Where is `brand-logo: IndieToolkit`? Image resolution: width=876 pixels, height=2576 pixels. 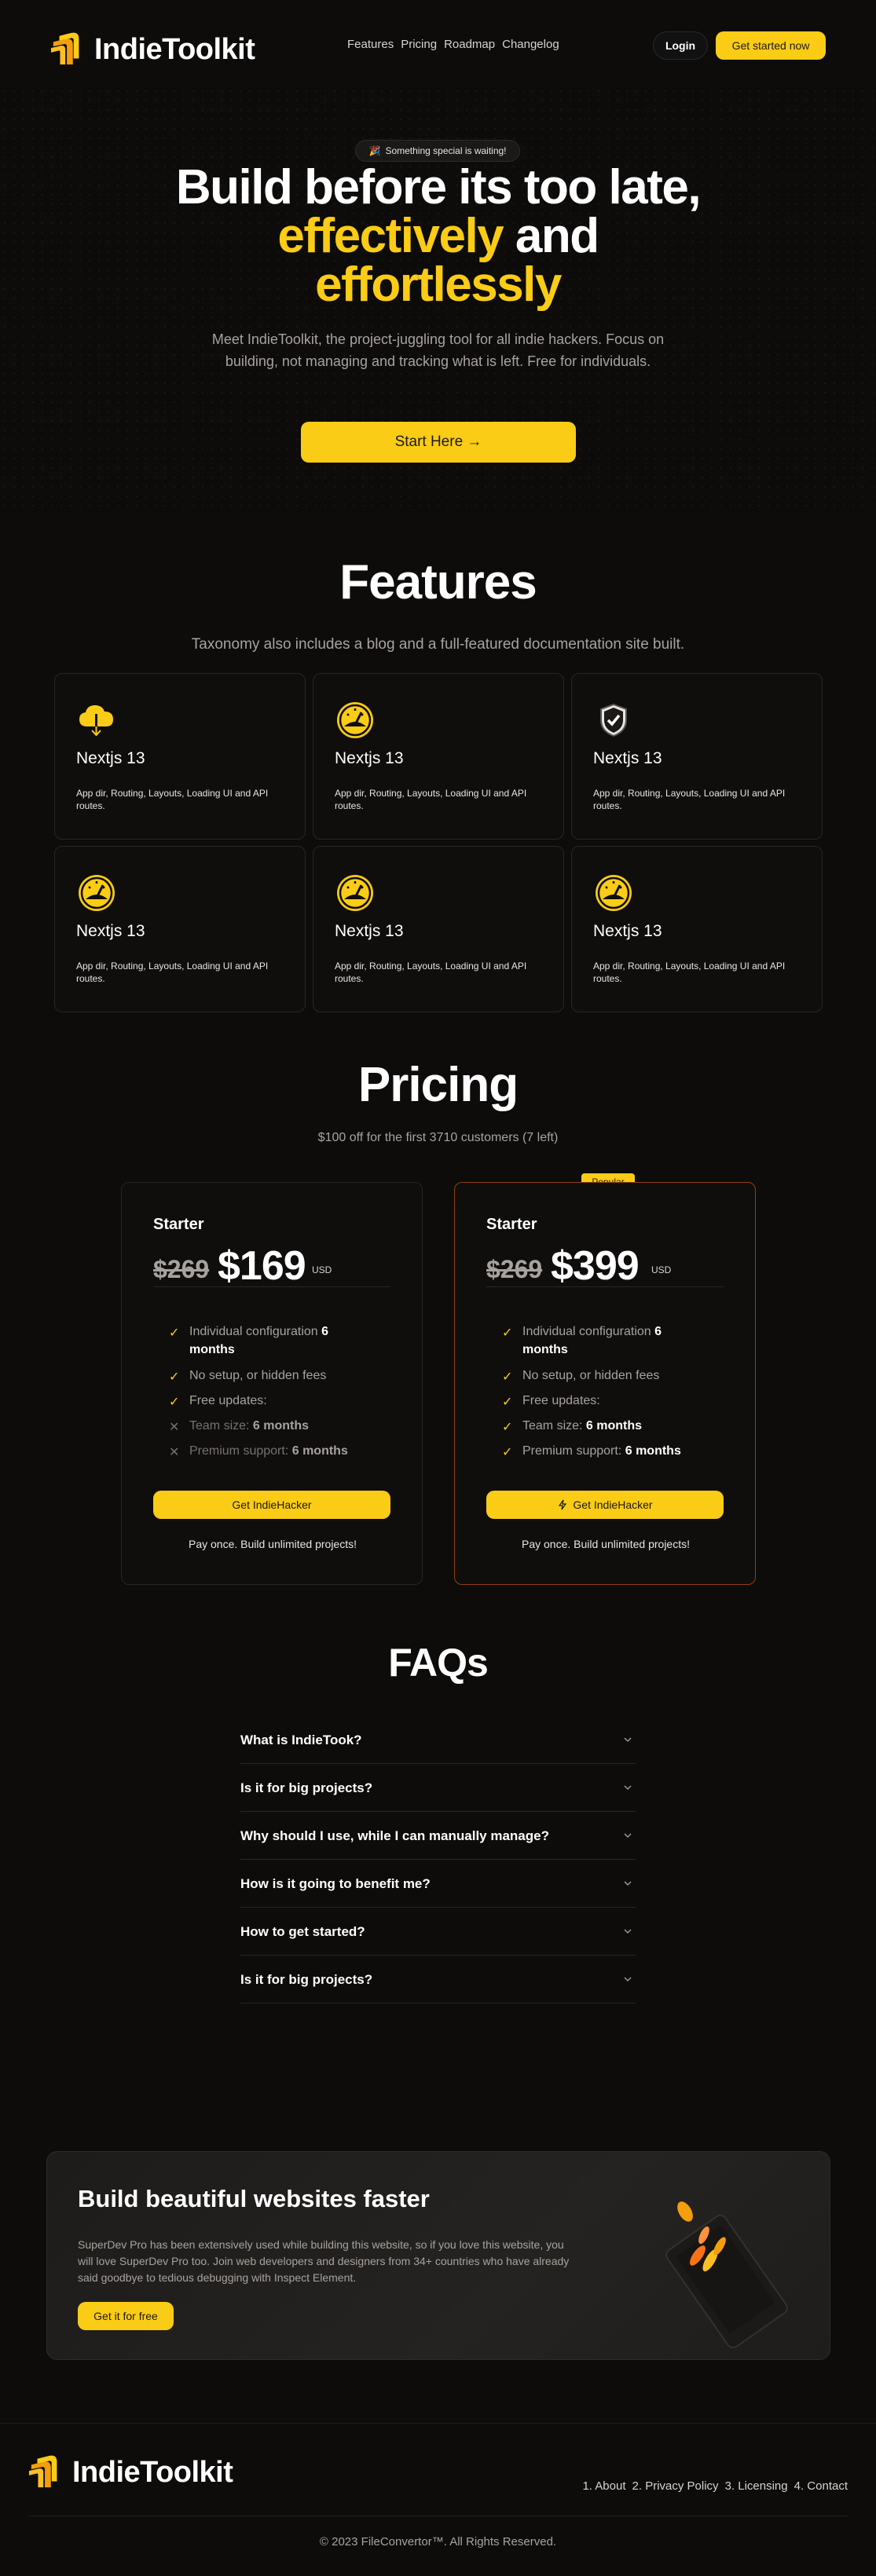 brand-logo: IndieToolkit is located at coordinates (152, 49).